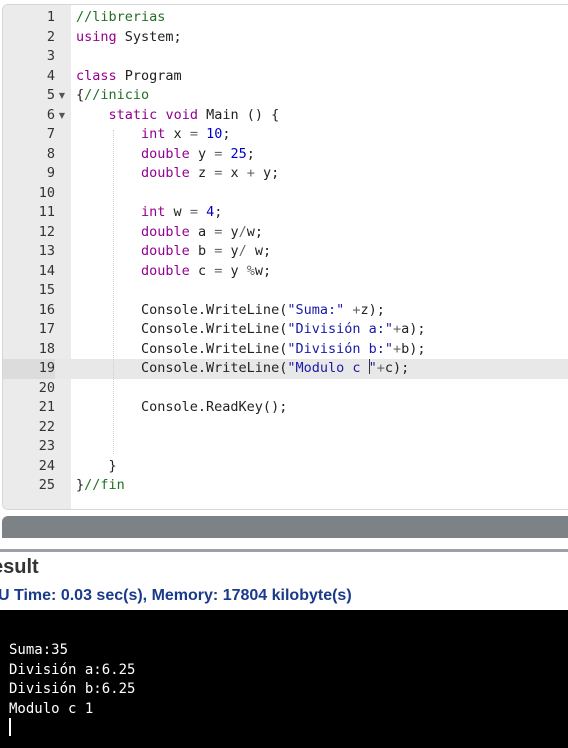 This screenshot has height=748, width=568. Describe the element at coordinates (50, 95) in the screenshot. I see `line-number: 5` at that location.